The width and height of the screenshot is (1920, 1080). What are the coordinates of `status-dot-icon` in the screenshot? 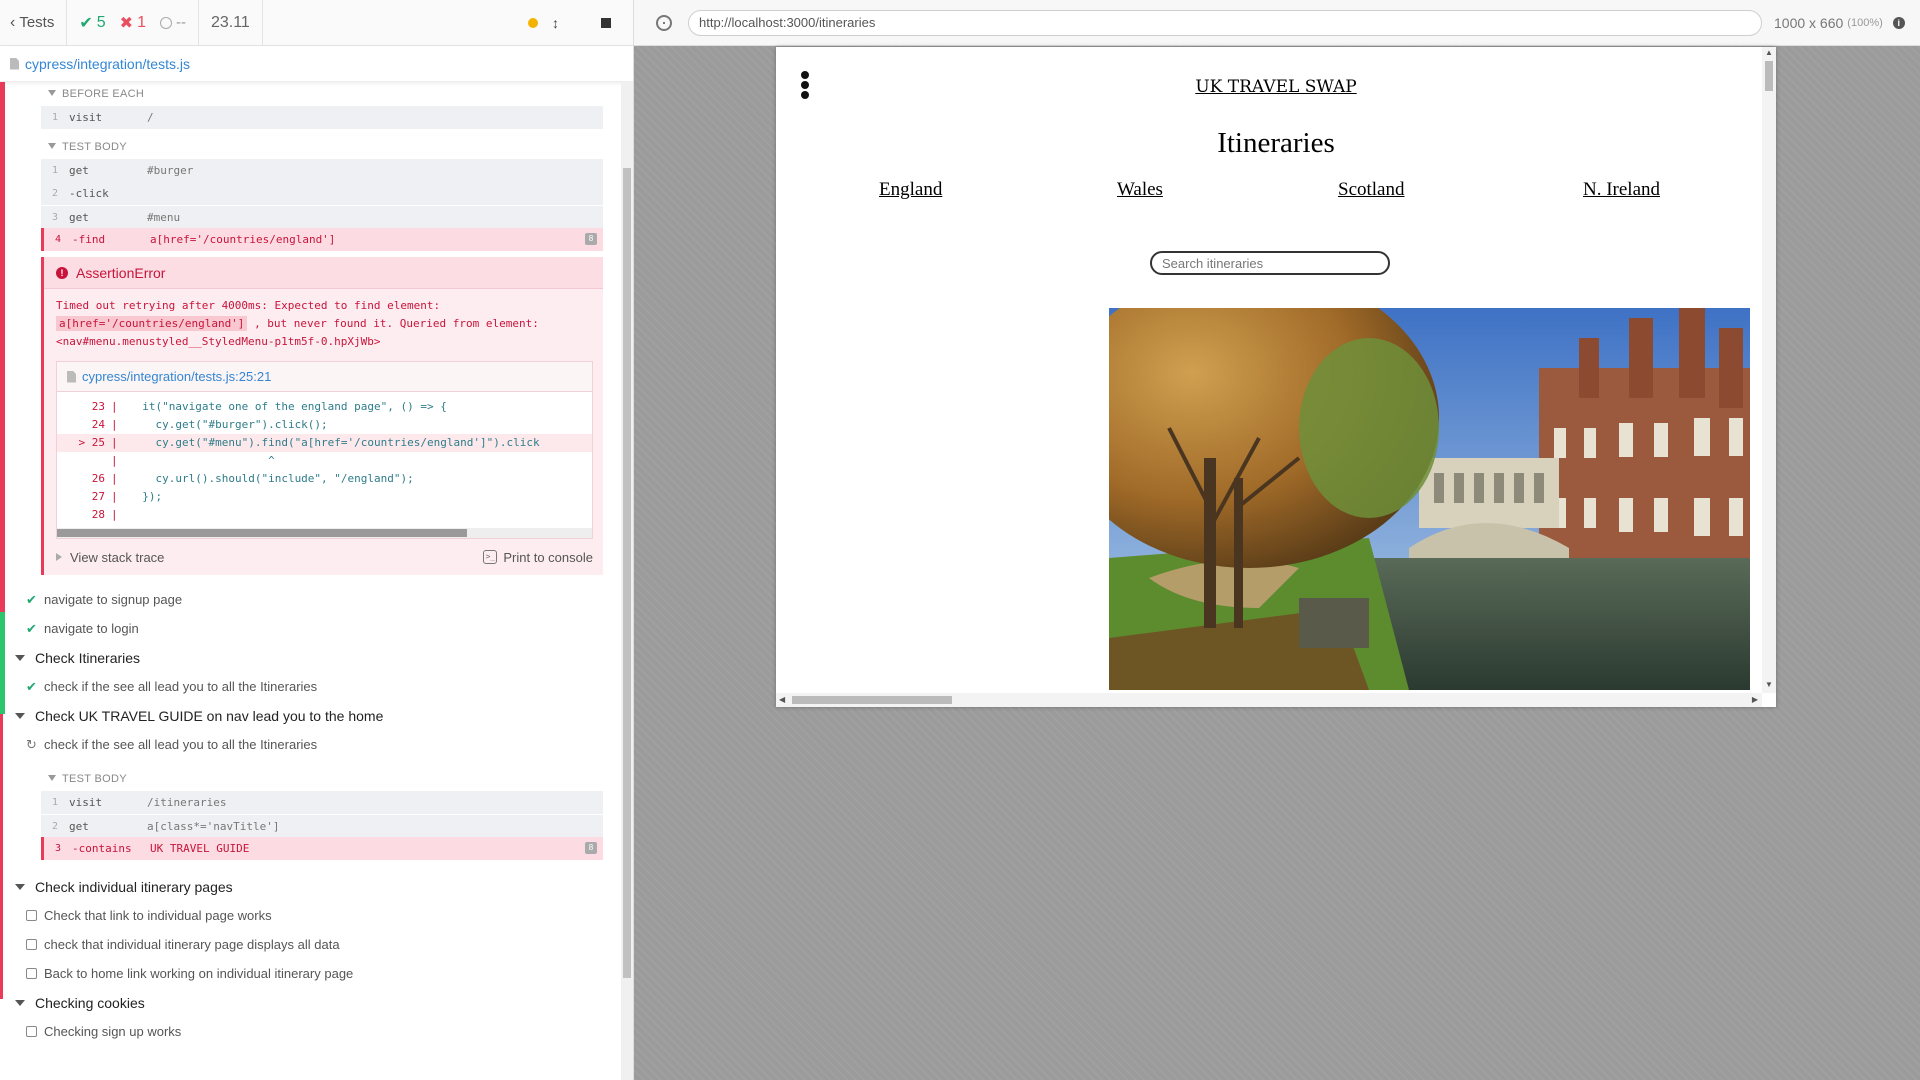 It's located at (533, 22).